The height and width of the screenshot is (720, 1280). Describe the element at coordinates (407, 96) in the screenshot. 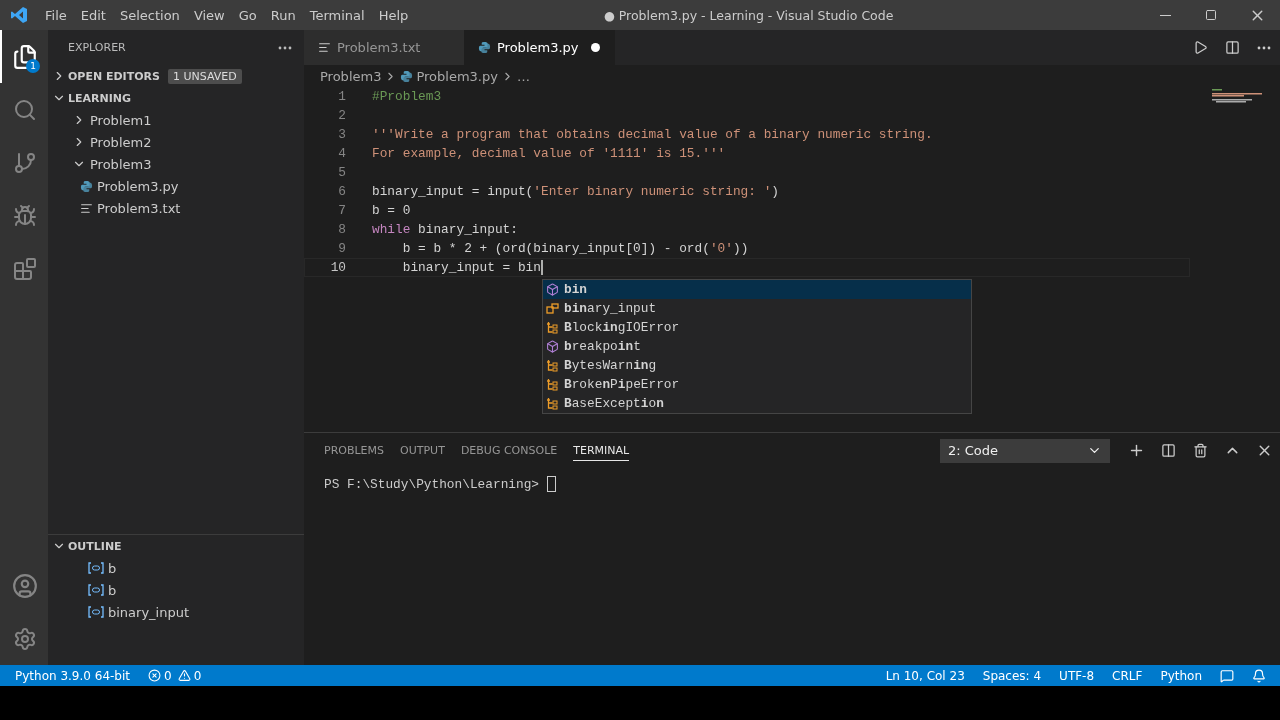

I see `code-line: #Problem3` at that location.